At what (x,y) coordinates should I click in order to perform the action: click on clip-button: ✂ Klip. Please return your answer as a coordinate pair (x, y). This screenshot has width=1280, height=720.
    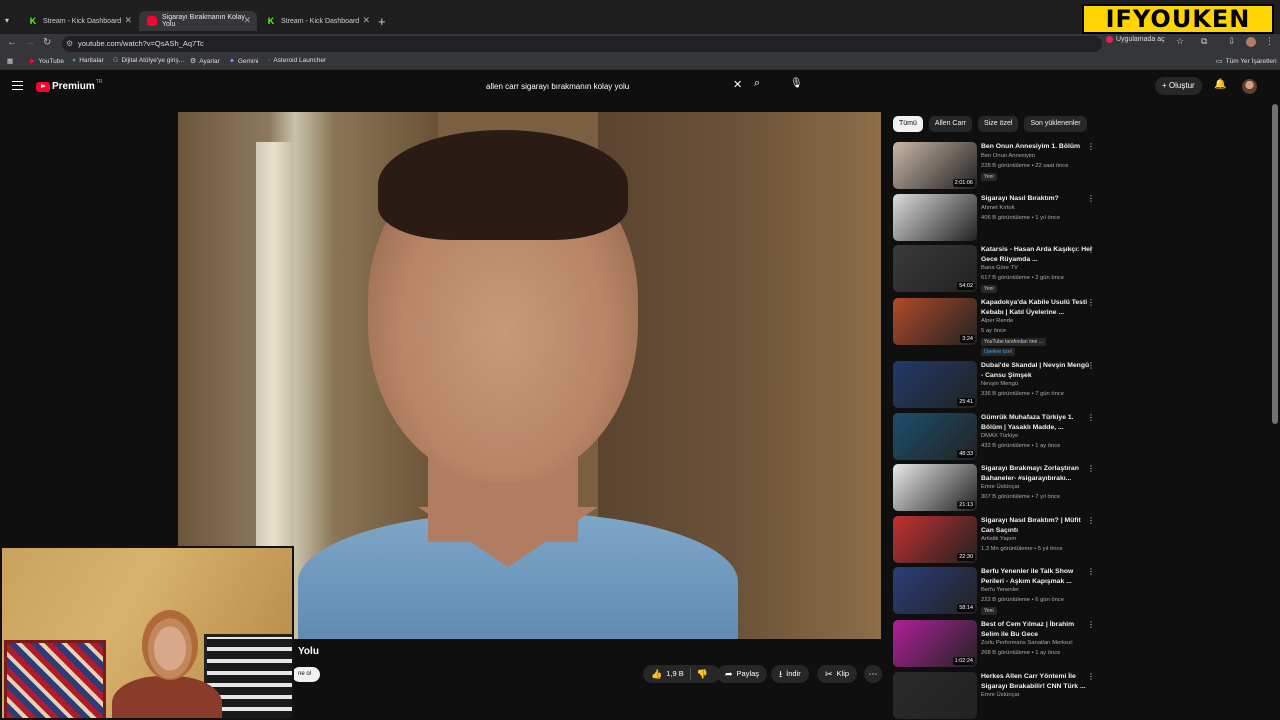
    Looking at the image, I should click on (837, 674).